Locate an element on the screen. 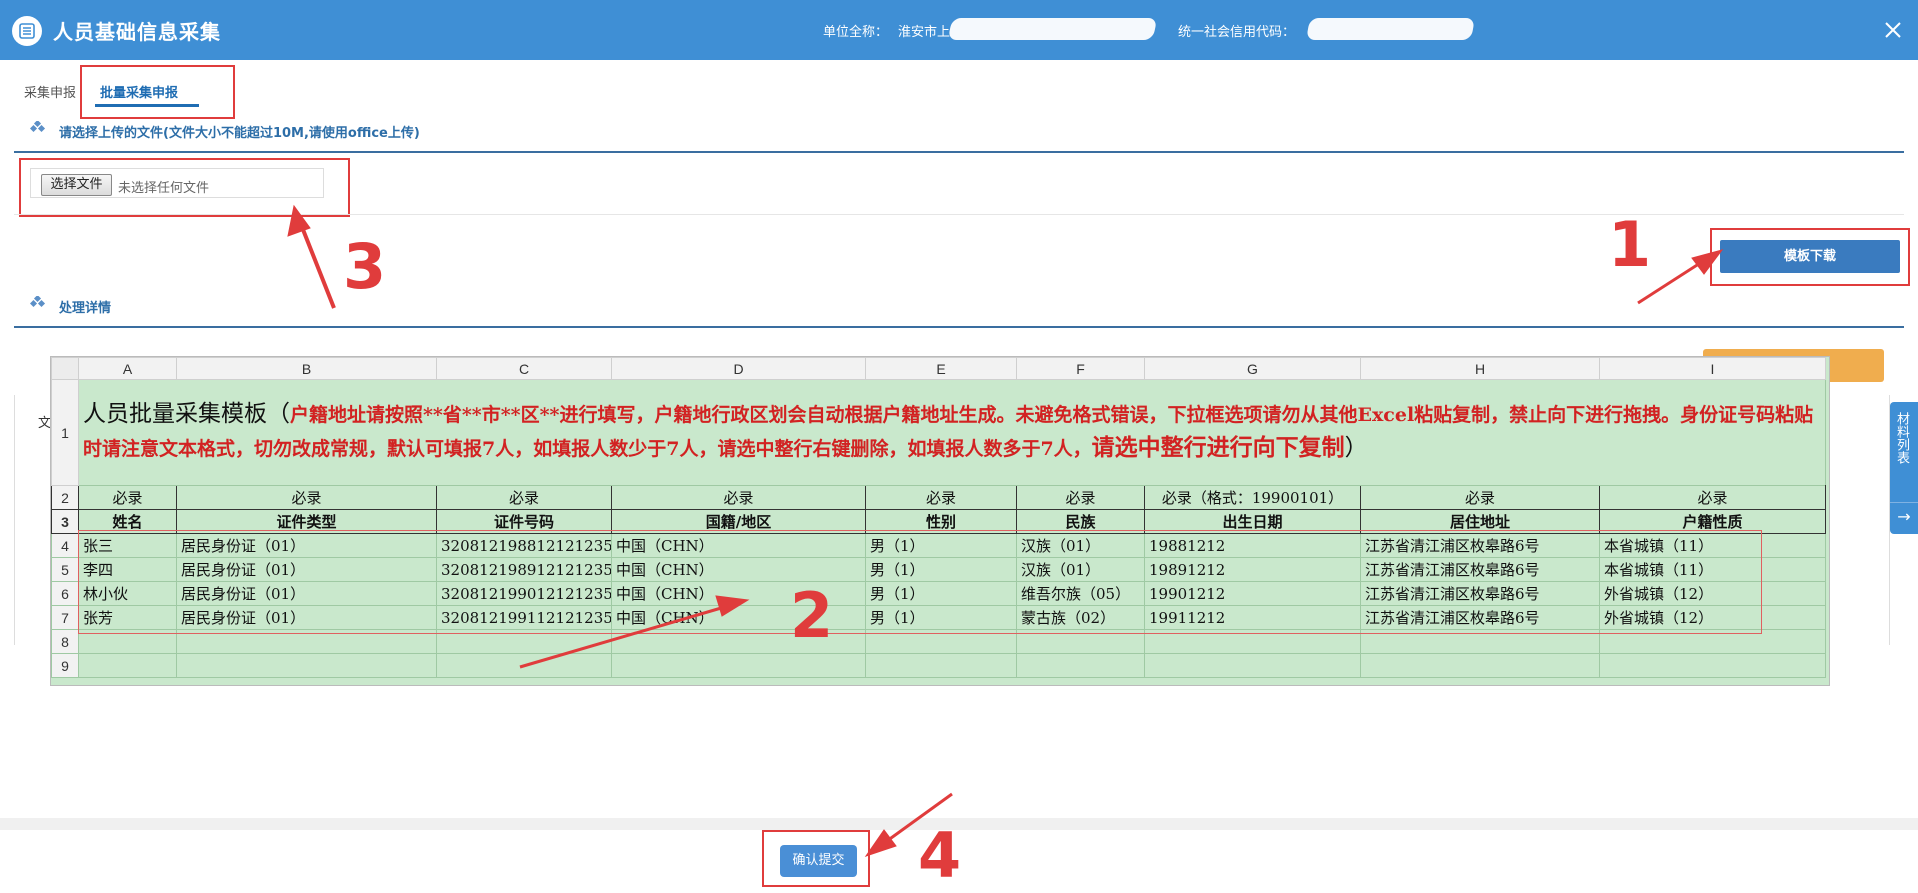 This screenshot has height=893, width=1918. row-number: 7 is located at coordinates (65, 617).